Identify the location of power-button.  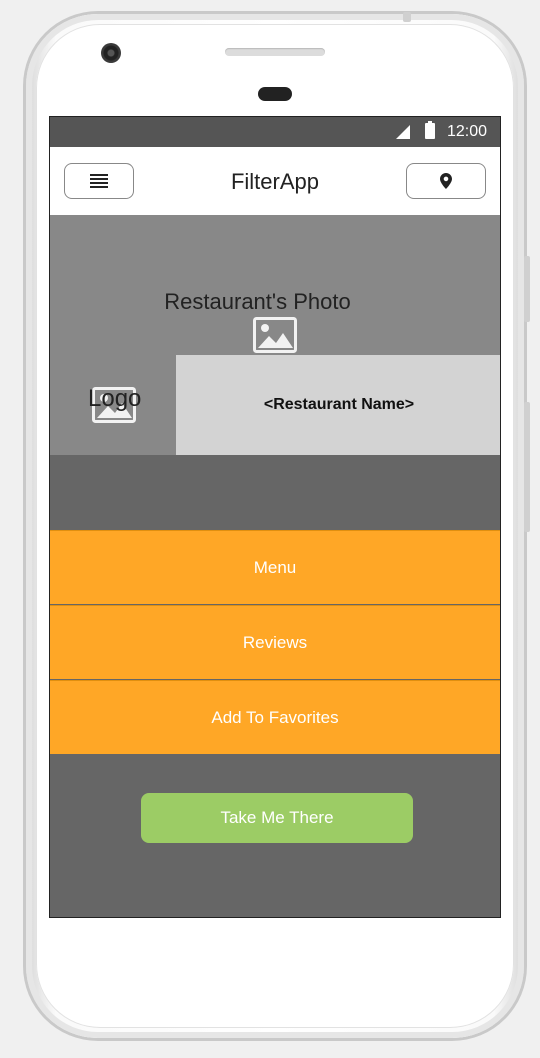
(407, 17).